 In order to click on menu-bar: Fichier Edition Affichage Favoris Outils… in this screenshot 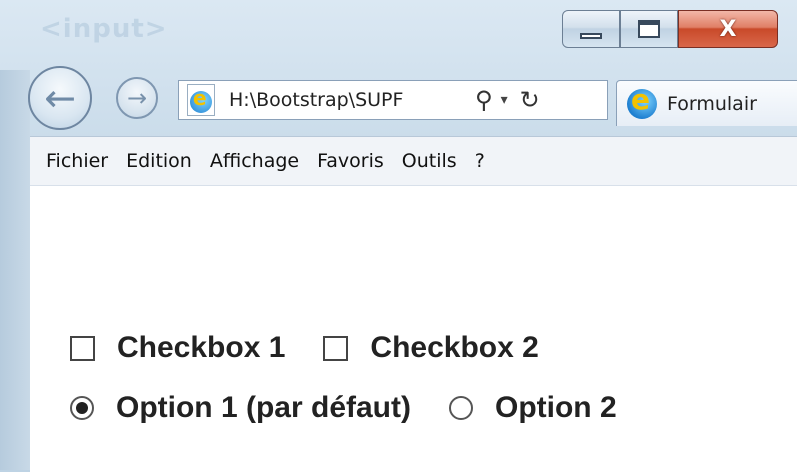, I will do `click(413, 161)`.